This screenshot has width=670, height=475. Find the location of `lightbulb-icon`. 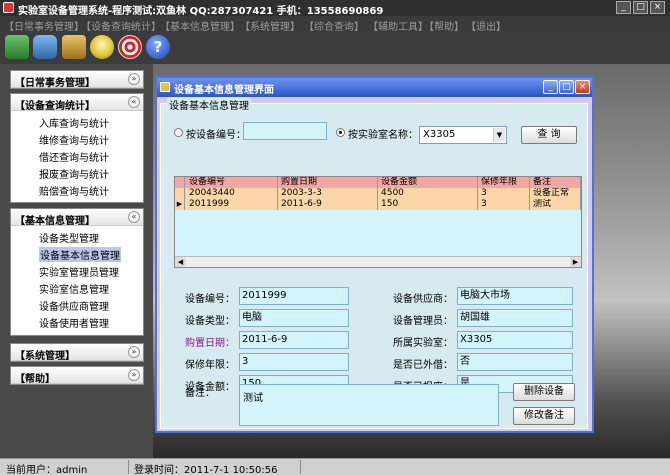

lightbulb-icon is located at coordinates (102, 47).